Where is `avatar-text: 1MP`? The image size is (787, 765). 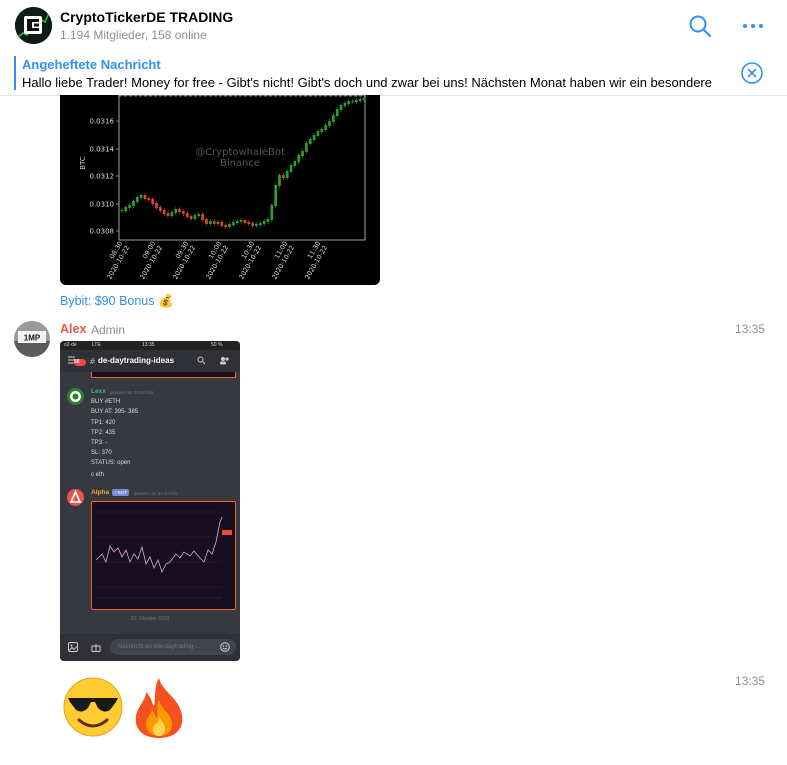
avatar-text: 1MP is located at coordinates (32, 338).